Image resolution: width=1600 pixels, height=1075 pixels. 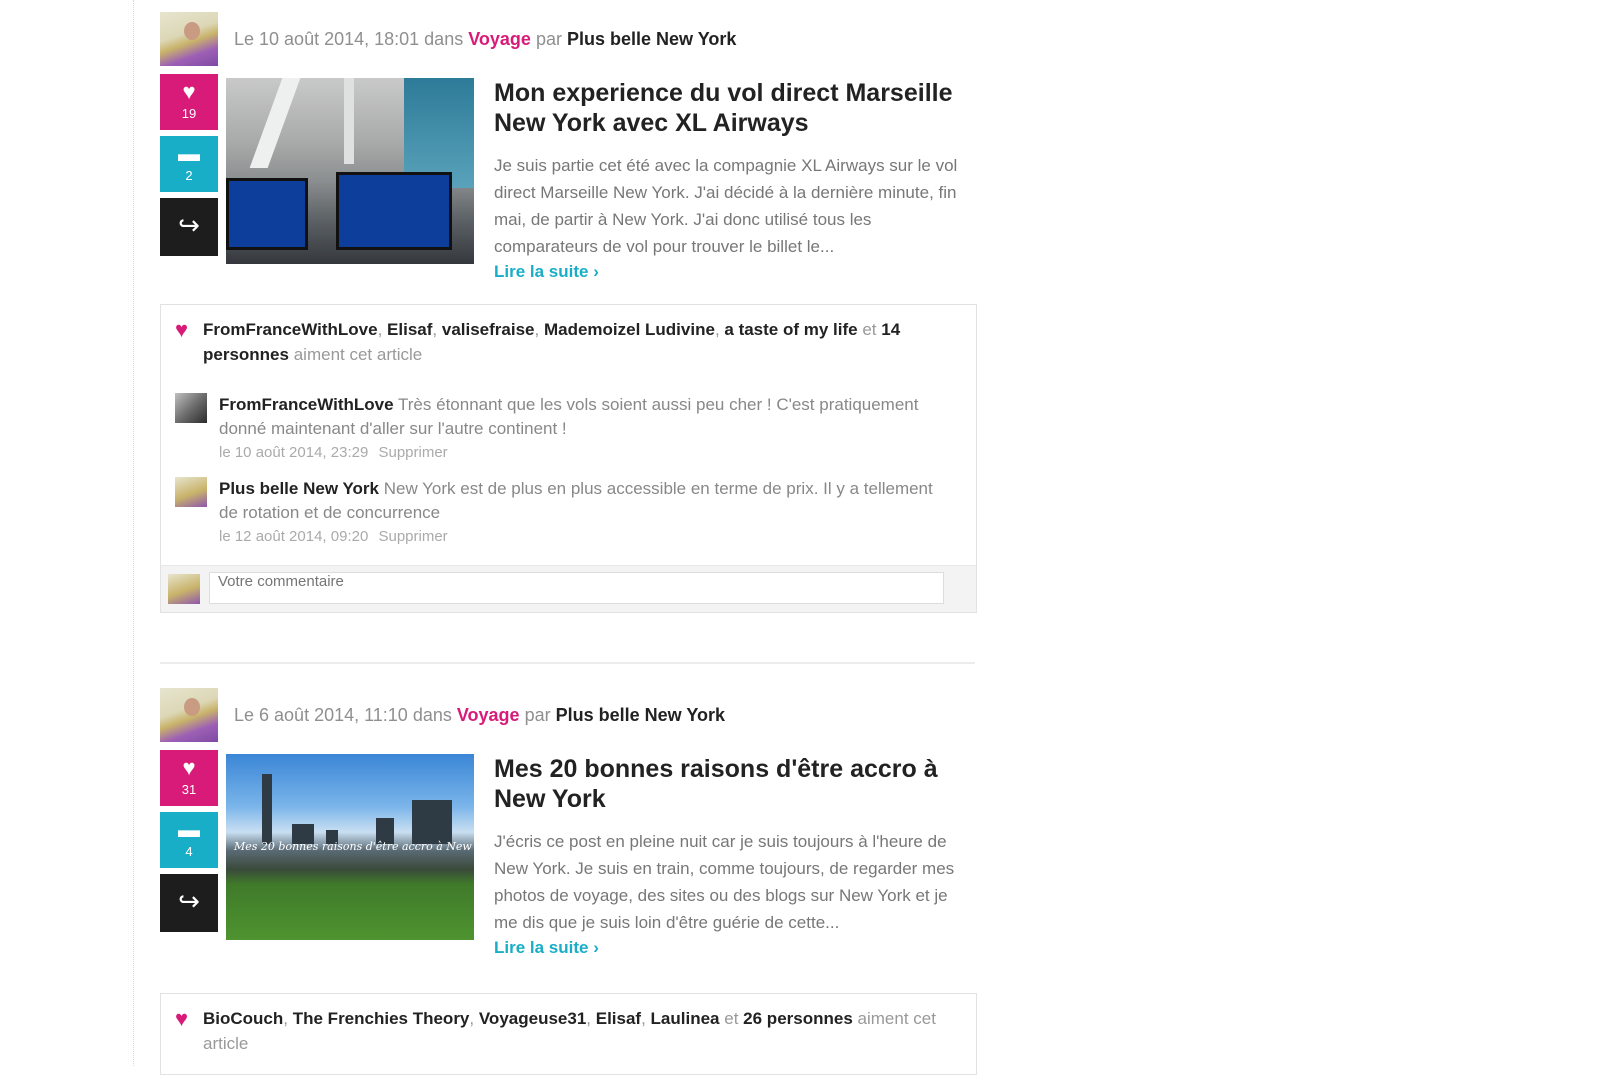 What do you see at coordinates (381, 1018) in the screenshot?
I see `liker-link: The Frenchies Theory` at bounding box center [381, 1018].